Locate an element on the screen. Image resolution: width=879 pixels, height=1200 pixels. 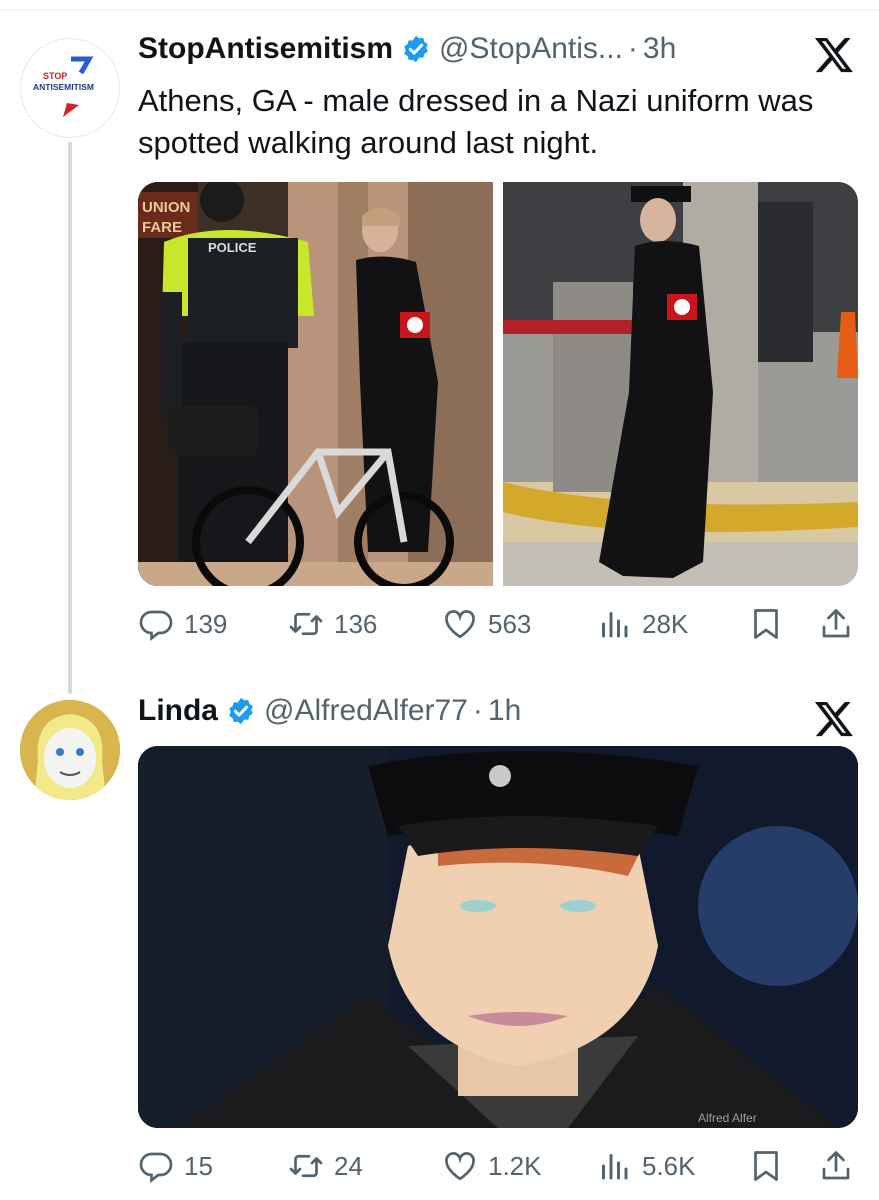
author-name: StopAntisemitism is located at coordinates (265, 49).